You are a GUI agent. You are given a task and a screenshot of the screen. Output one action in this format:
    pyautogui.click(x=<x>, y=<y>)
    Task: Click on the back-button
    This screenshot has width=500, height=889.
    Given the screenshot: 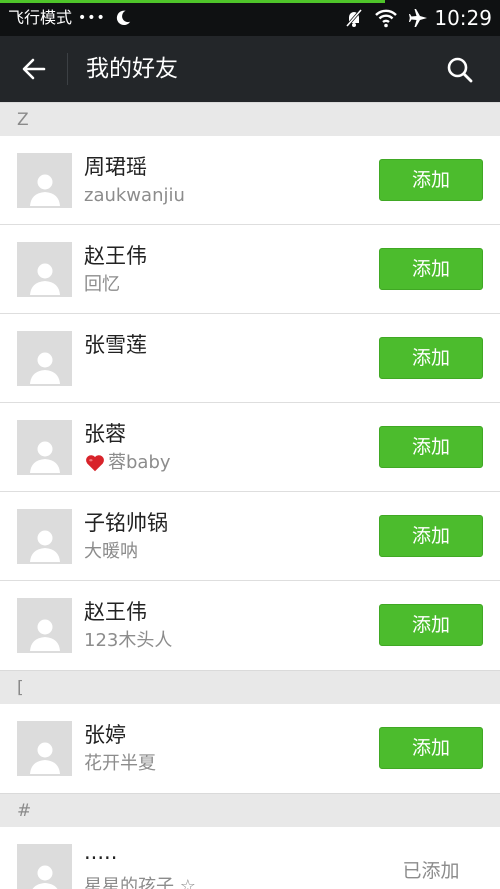 What is the action you would take?
    pyautogui.click(x=34, y=69)
    